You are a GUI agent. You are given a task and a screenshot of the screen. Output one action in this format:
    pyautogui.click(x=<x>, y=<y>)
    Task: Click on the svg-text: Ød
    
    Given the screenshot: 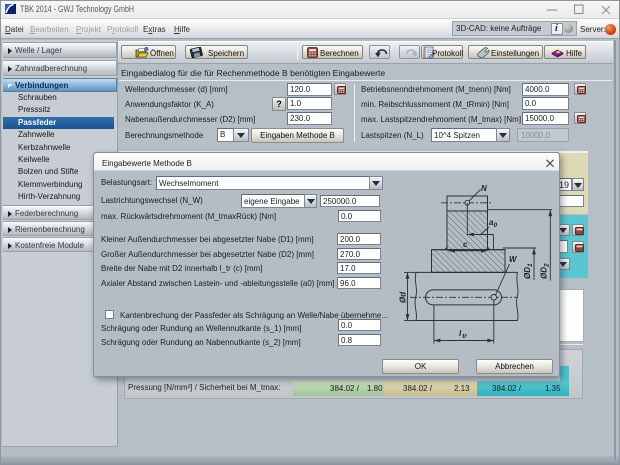 What is the action you would take?
    pyautogui.click(x=403, y=297)
    